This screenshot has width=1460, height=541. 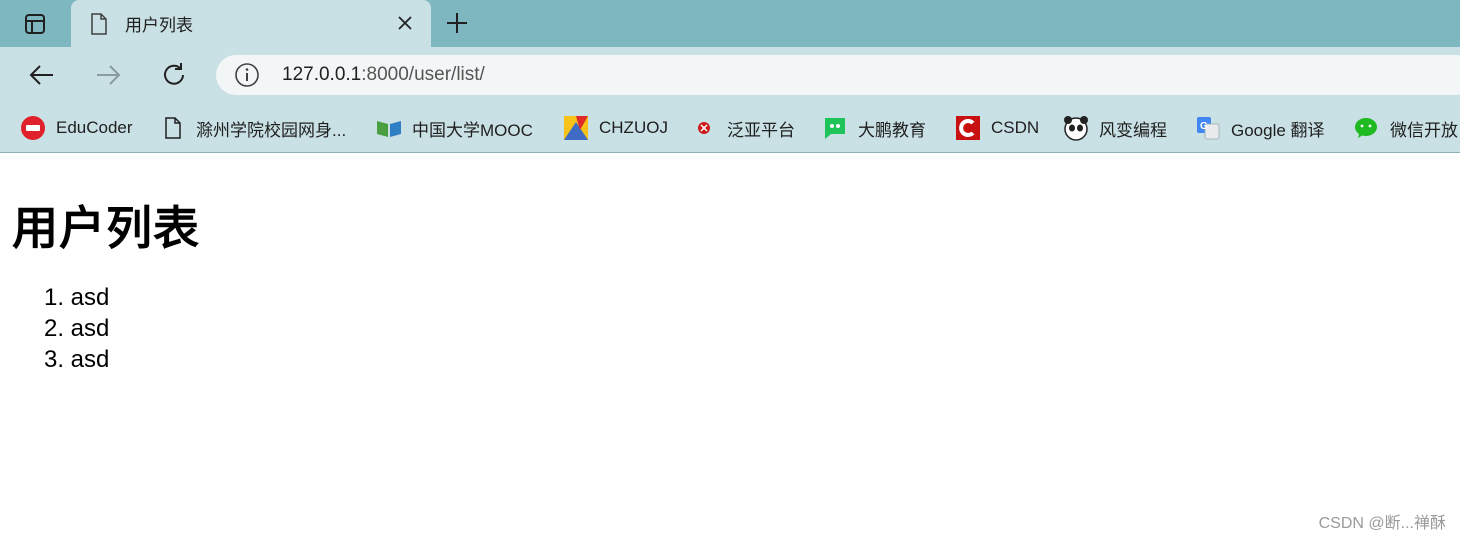 I want to click on tab-active: 用户列表, so click(x=251, y=23).